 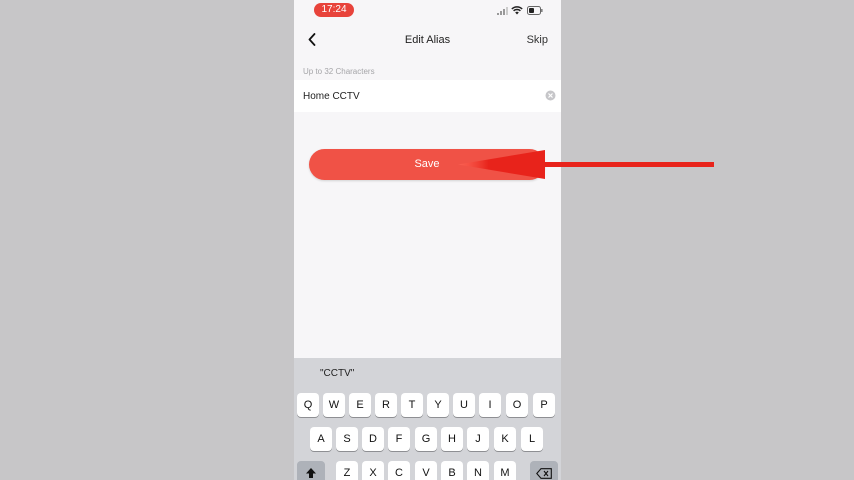 I want to click on key: O, so click(x=517, y=405).